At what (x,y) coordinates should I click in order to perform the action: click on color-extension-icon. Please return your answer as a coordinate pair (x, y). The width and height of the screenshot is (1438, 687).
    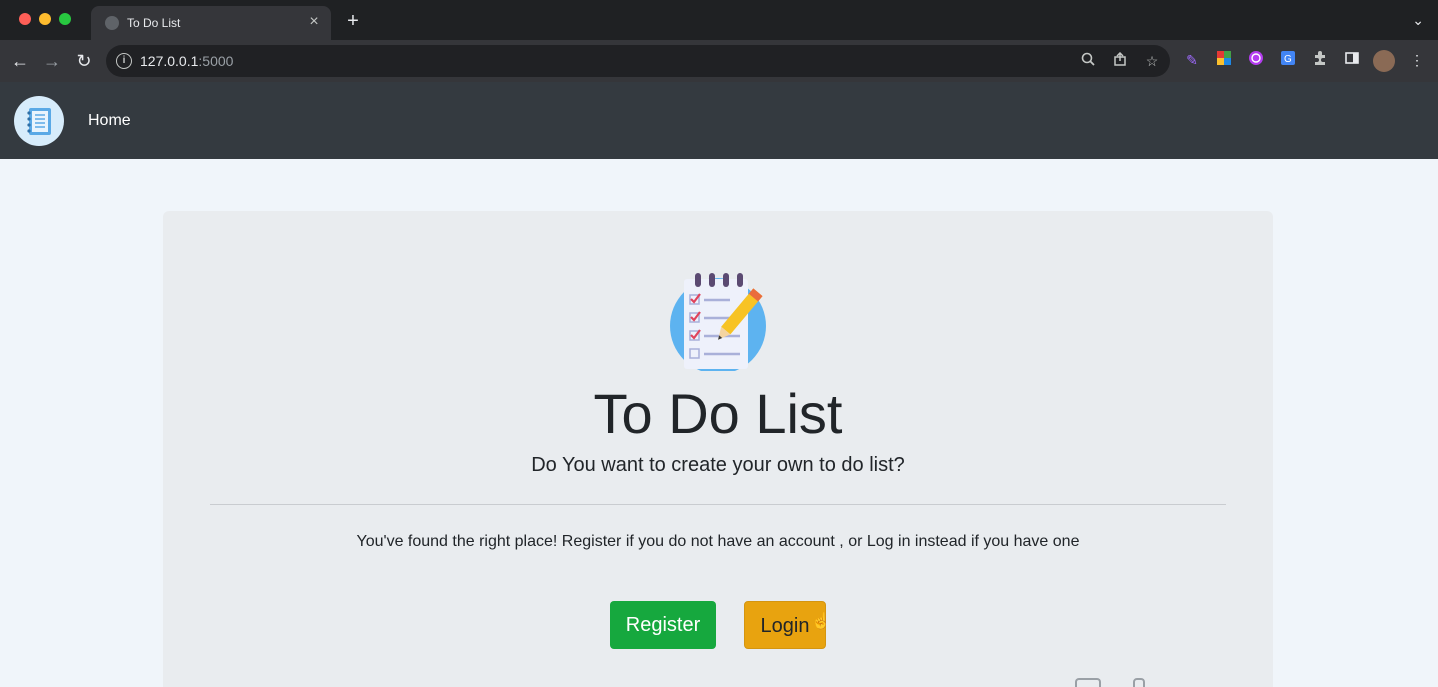
    Looking at the image, I should click on (1224, 60).